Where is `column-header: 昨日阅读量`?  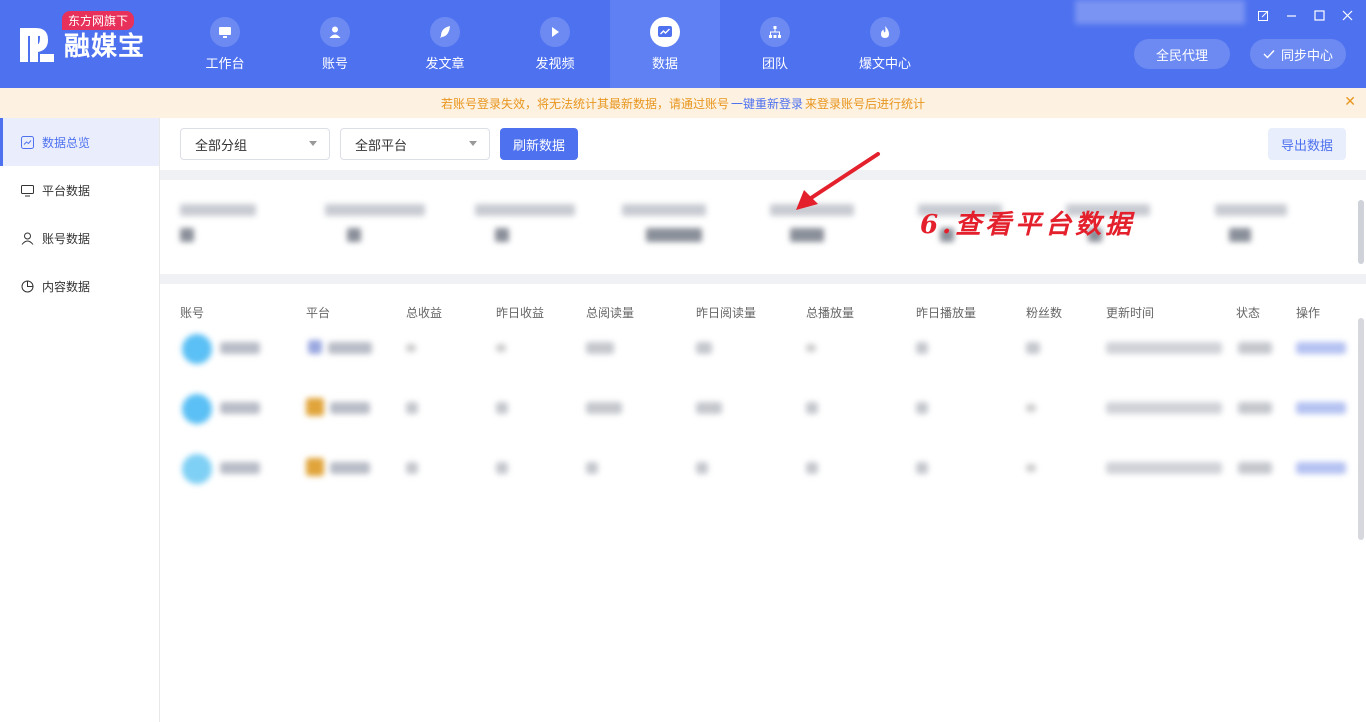
column-header: 昨日阅读量 is located at coordinates (726, 313).